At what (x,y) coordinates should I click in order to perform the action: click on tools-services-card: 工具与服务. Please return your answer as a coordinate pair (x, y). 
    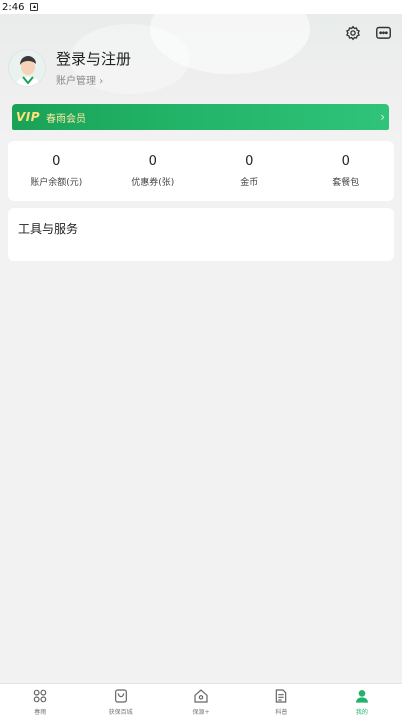
    Looking at the image, I should click on (201, 234).